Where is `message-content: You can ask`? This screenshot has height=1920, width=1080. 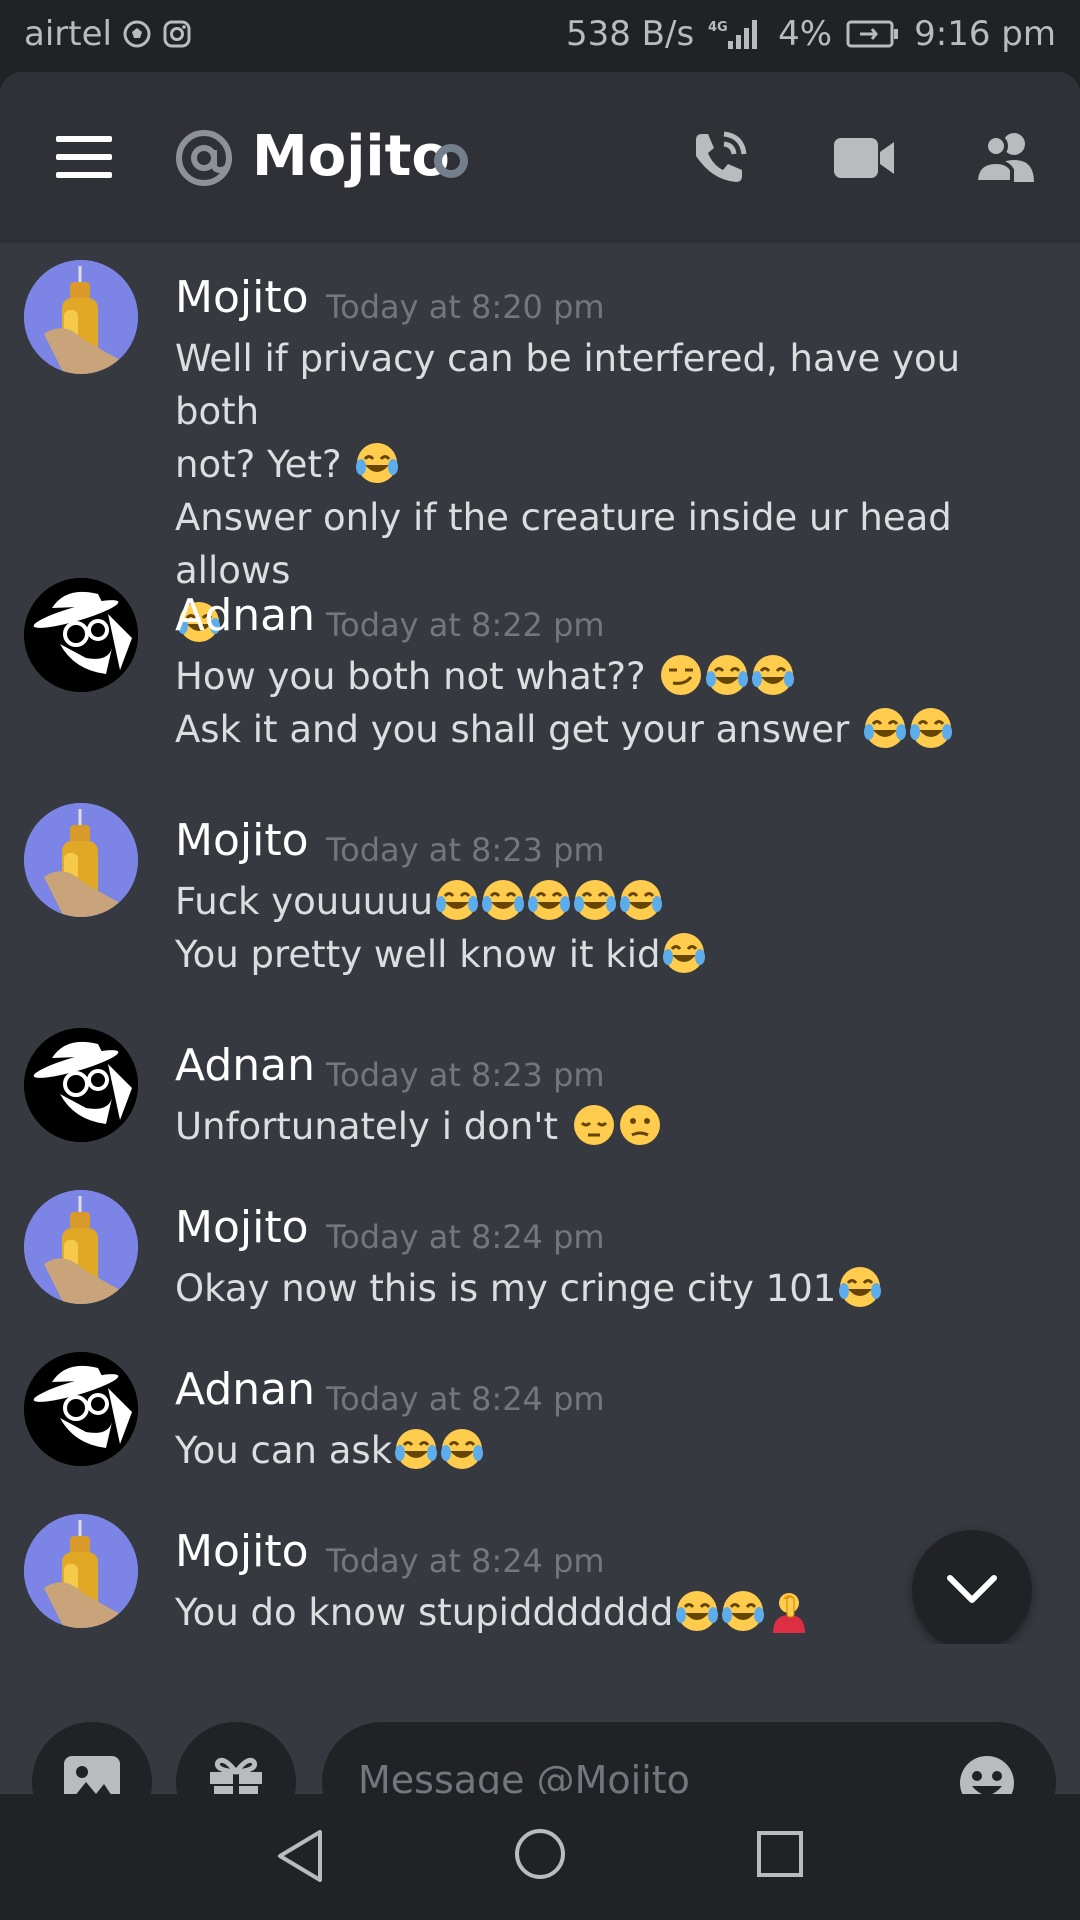 message-content: You can ask is located at coordinates (605, 1450).